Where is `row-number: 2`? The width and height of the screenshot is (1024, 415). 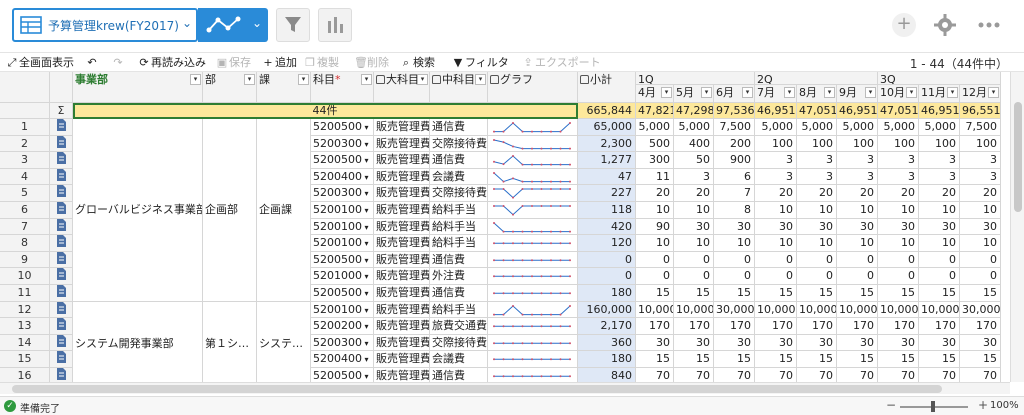 row-number: 2 is located at coordinates (25, 144).